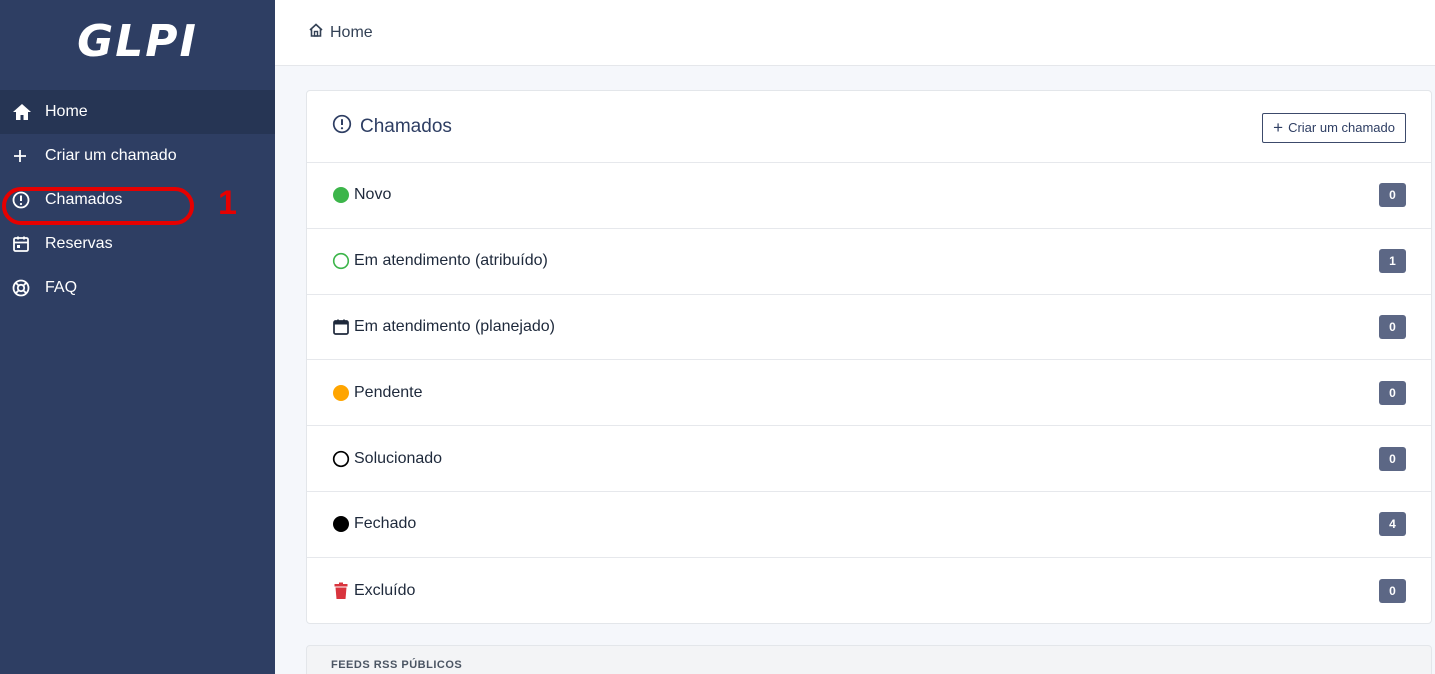 Image resolution: width=1435 pixels, height=674 pixels. I want to click on status-row-planned: Em atendimento (planejado) 0, so click(869, 328).